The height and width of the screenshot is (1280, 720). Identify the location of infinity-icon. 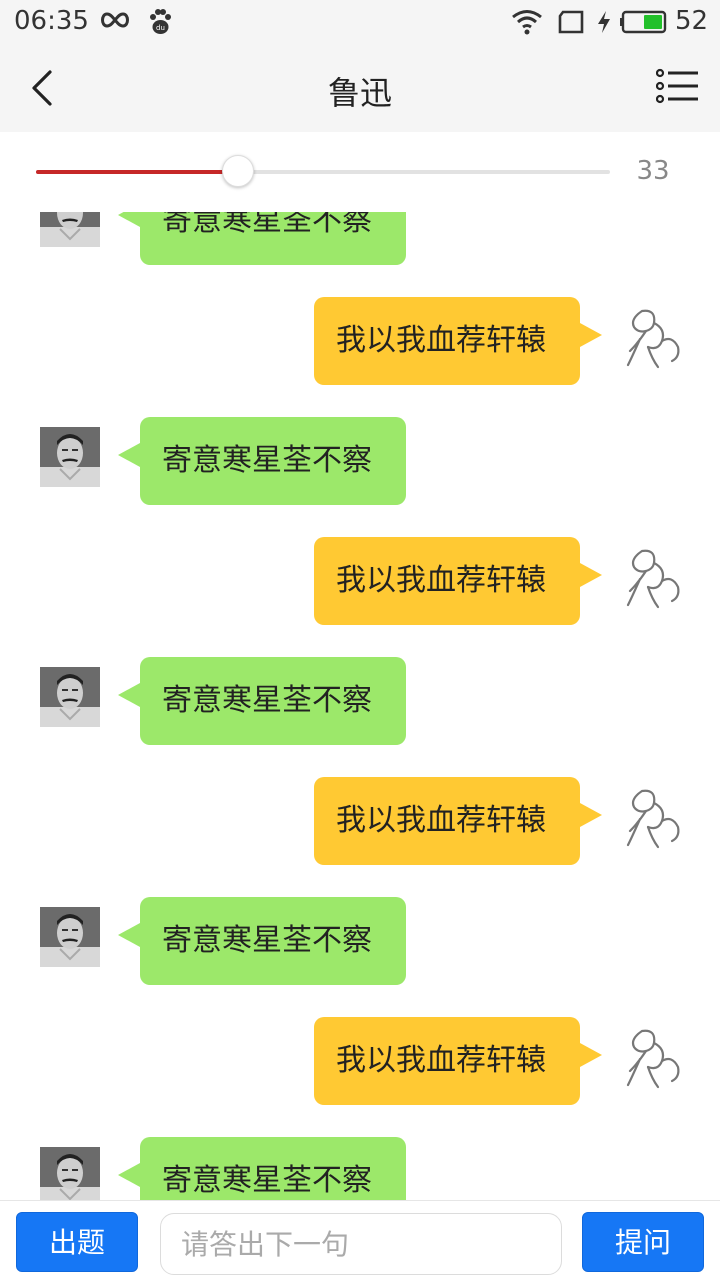
(115, 20).